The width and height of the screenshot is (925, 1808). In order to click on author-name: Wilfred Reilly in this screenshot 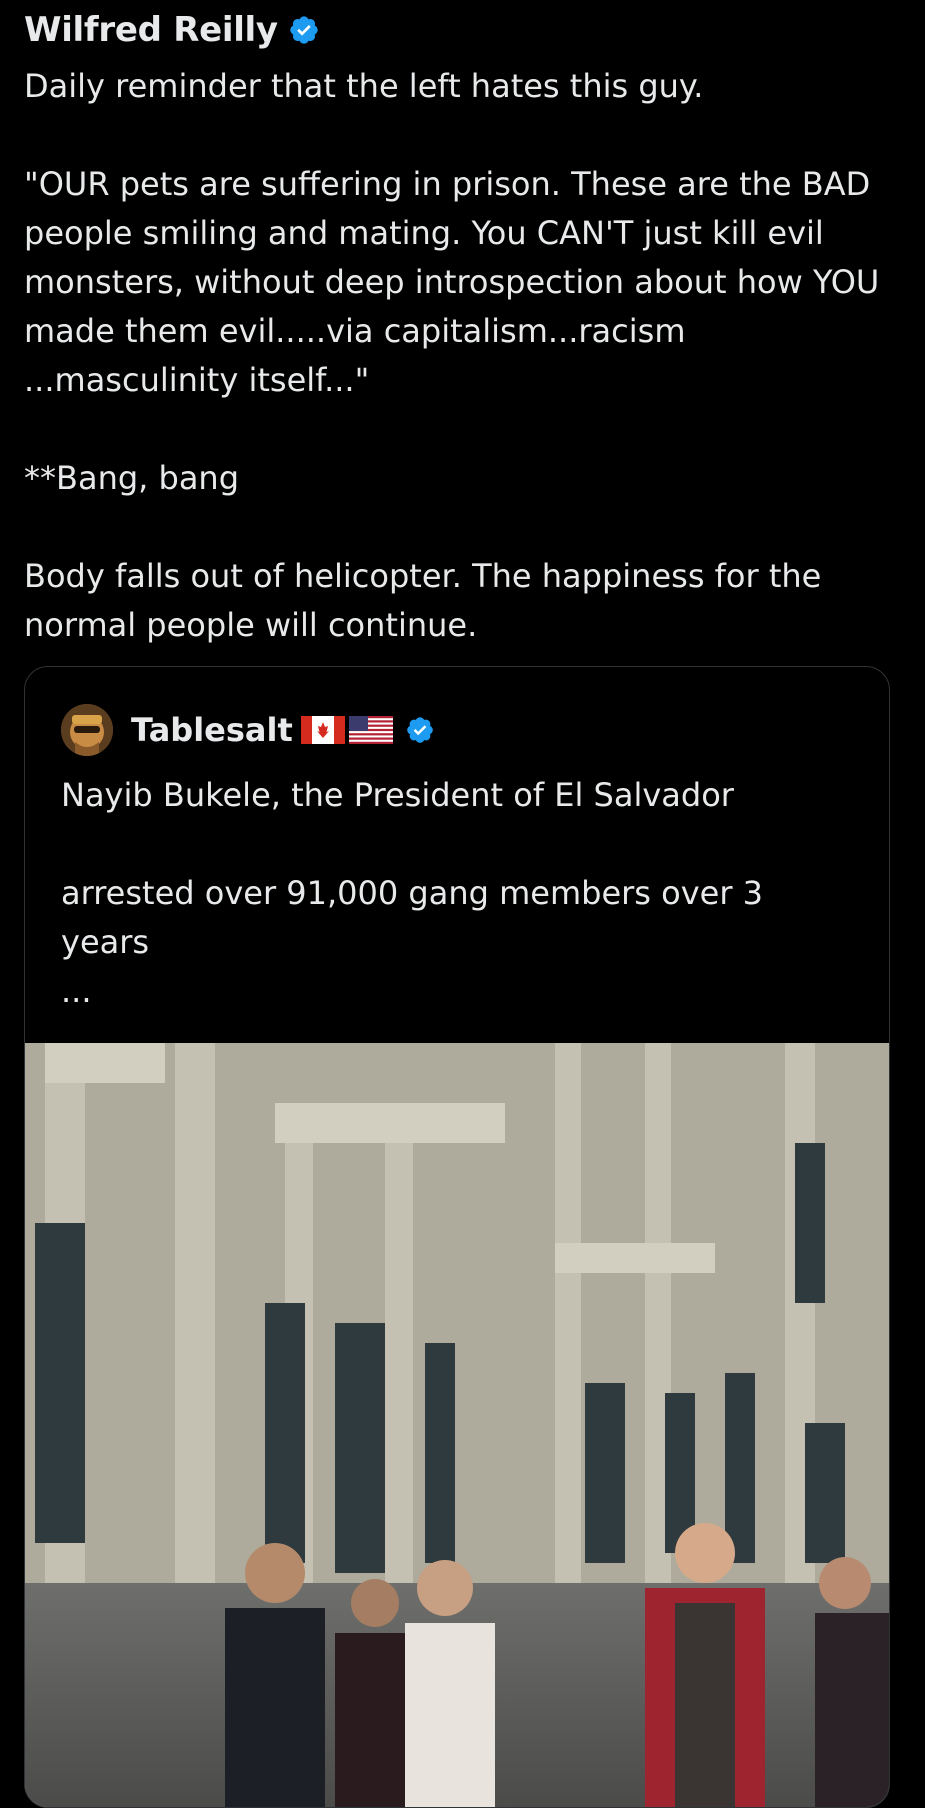, I will do `click(151, 30)`.